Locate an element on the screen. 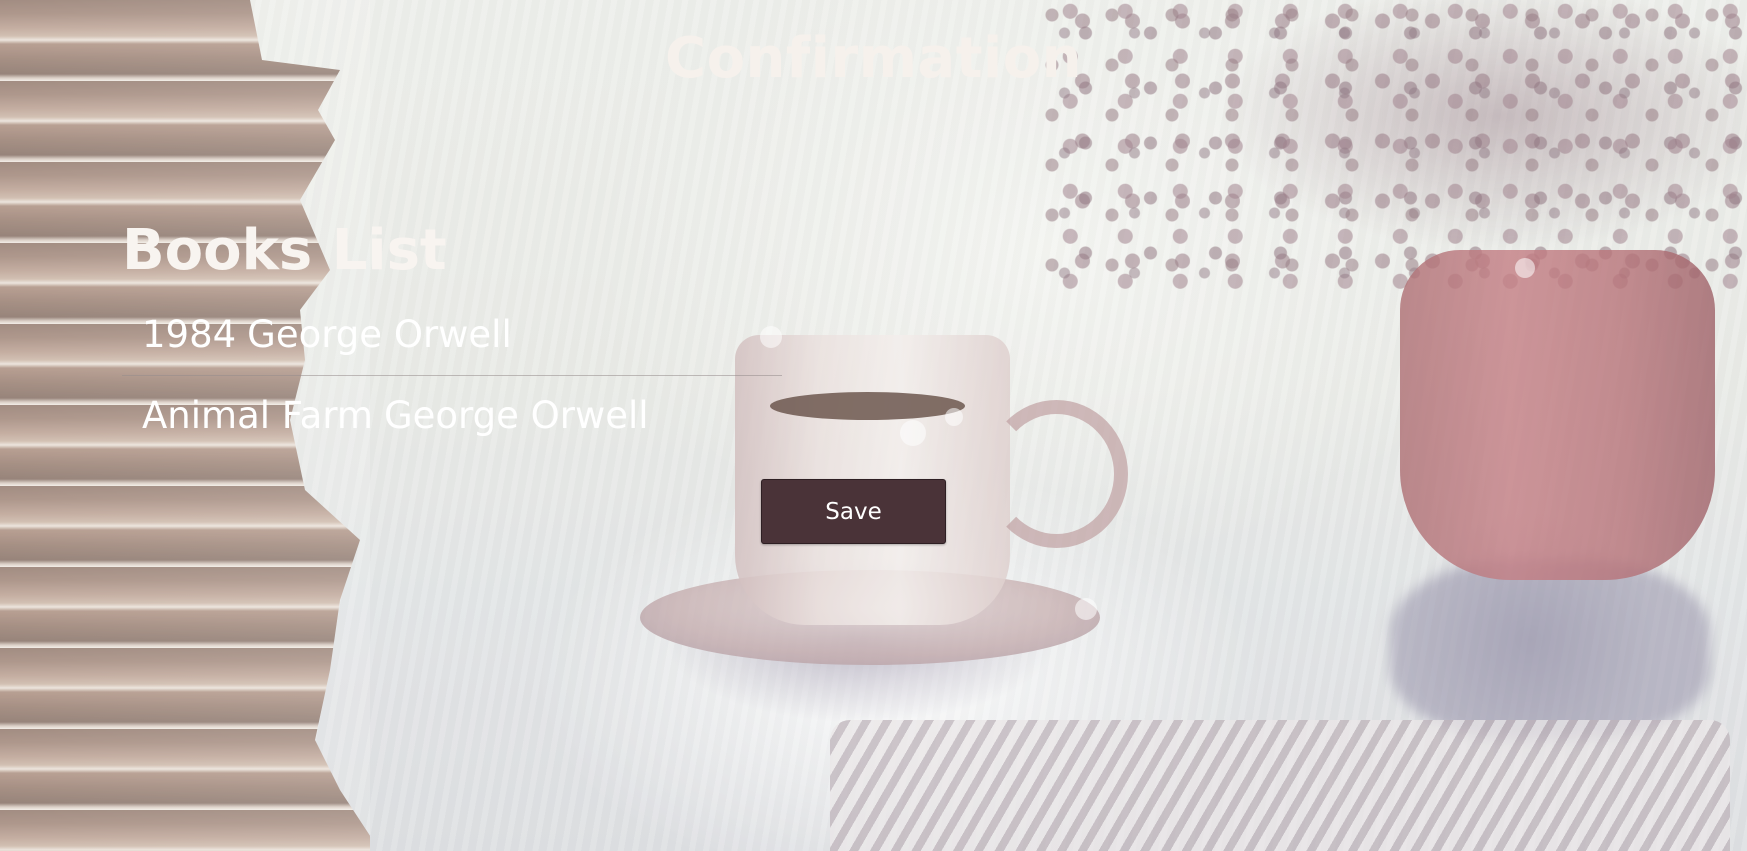  books-list-heading: Books List is located at coordinates (284, 250).